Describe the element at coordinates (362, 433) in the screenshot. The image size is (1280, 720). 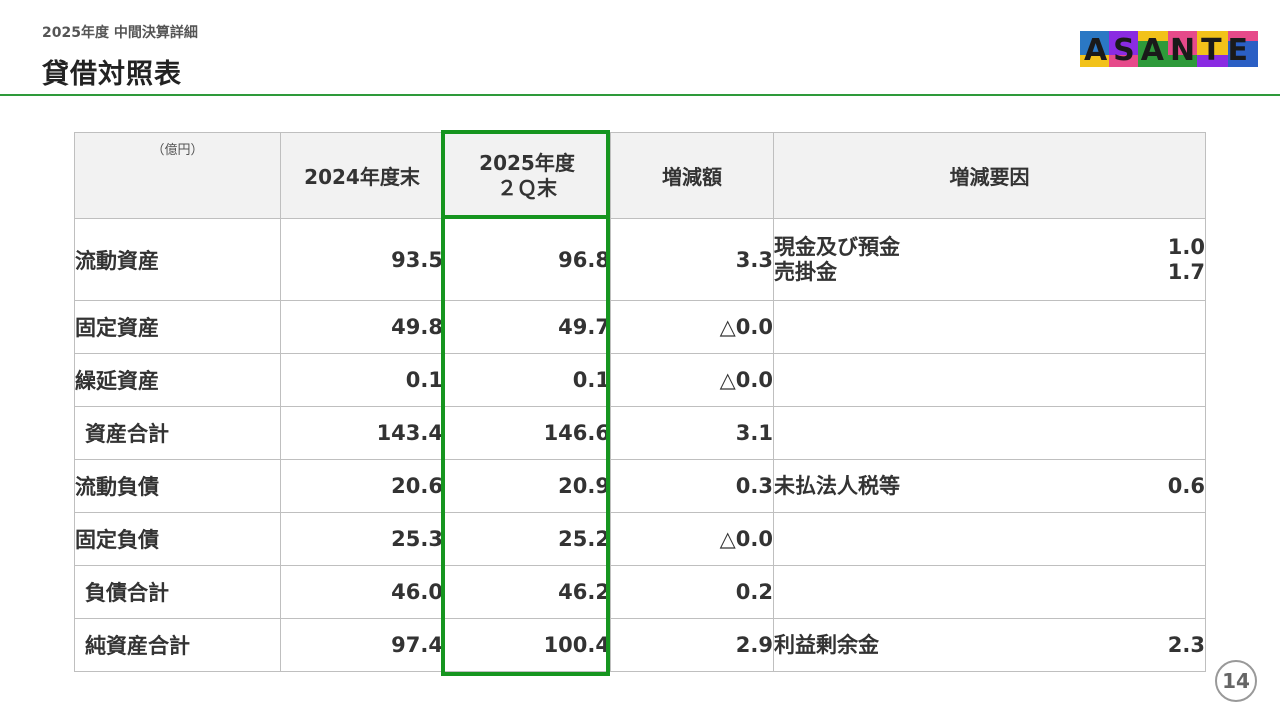
I see `prev-value: 143.4` at that location.